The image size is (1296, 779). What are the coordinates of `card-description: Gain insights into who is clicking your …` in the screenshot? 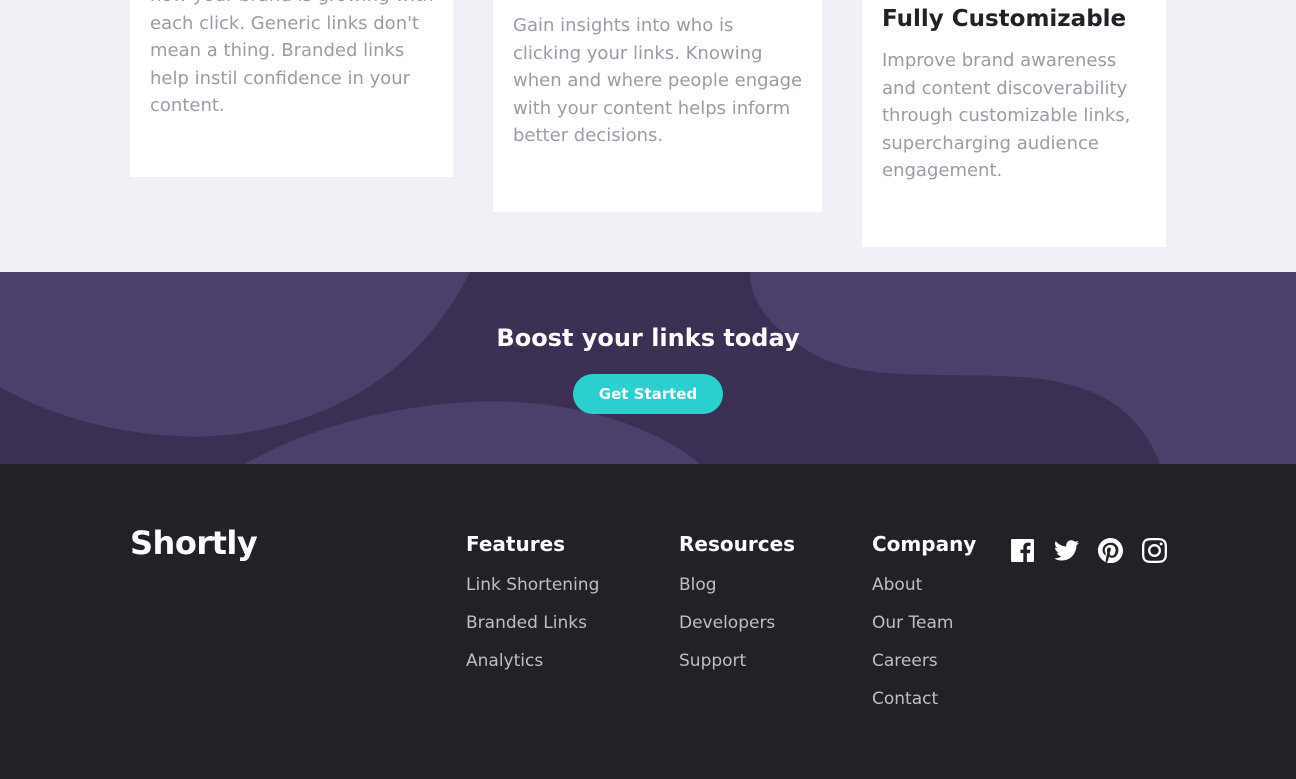 It's located at (658, 81).